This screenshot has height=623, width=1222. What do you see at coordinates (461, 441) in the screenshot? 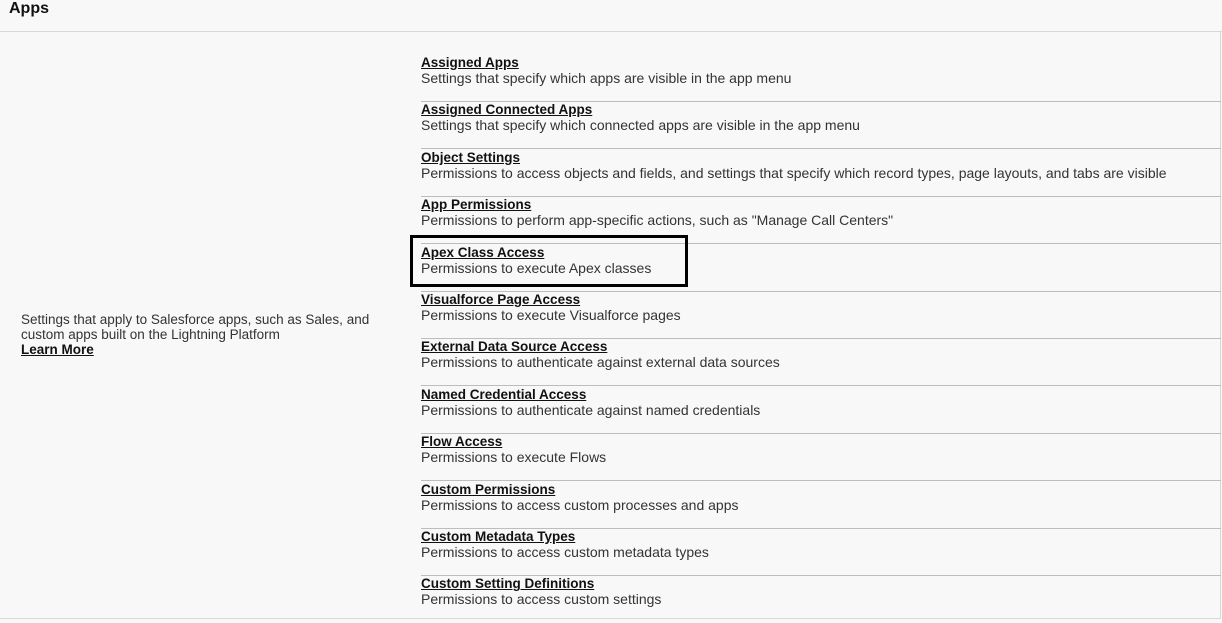
I see `settings-link: Flow Access` at bounding box center [461, 441].